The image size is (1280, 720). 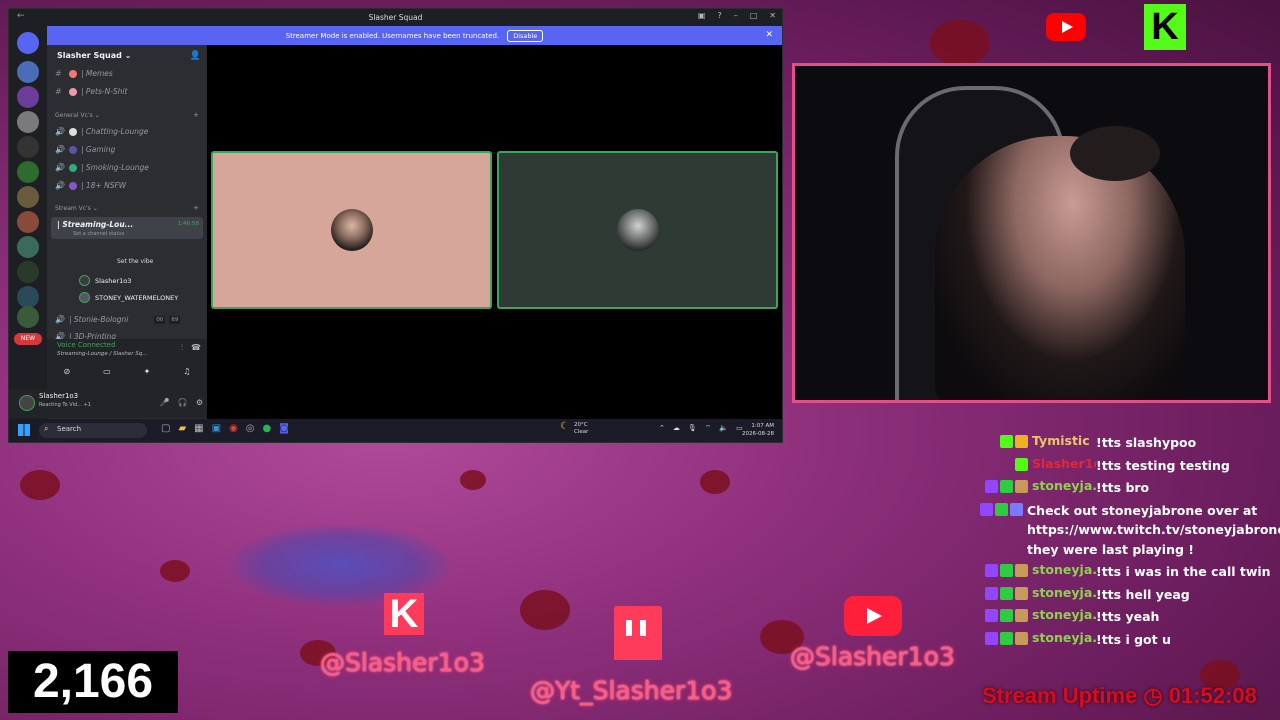 What do you see at coordinates (118, 319) in the screenshot?
I see `voice-channel-stonie: 🔊 | Stonie-Bologni 00 69` at bounding box center [118, 319].